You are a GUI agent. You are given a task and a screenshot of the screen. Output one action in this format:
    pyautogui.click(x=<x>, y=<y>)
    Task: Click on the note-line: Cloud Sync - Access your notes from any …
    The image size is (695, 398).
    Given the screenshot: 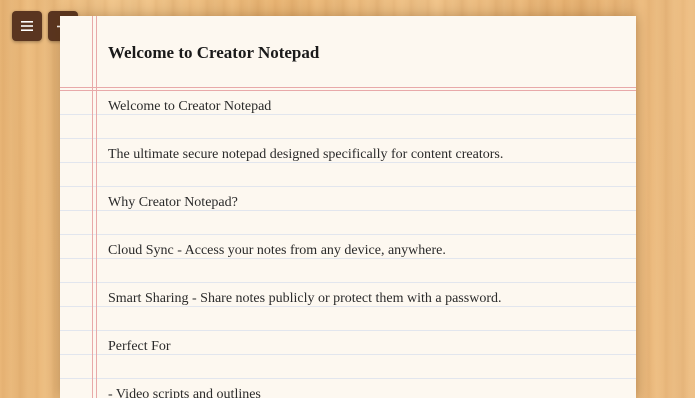 What is the action you would take?
    pyautogui.click(x=277, y=250)
    